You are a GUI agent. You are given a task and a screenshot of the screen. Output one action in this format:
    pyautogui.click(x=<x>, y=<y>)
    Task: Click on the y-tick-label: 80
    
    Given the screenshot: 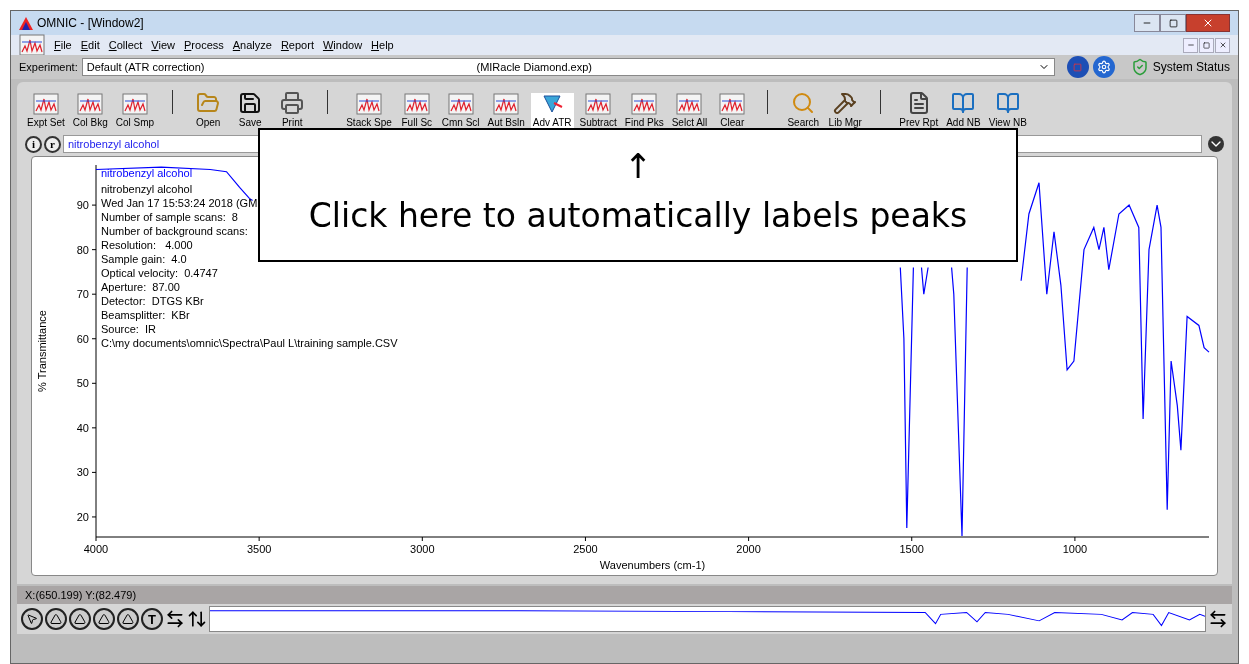 What is the action you would take?
    pyautogui.click(x=82, y=249)
    